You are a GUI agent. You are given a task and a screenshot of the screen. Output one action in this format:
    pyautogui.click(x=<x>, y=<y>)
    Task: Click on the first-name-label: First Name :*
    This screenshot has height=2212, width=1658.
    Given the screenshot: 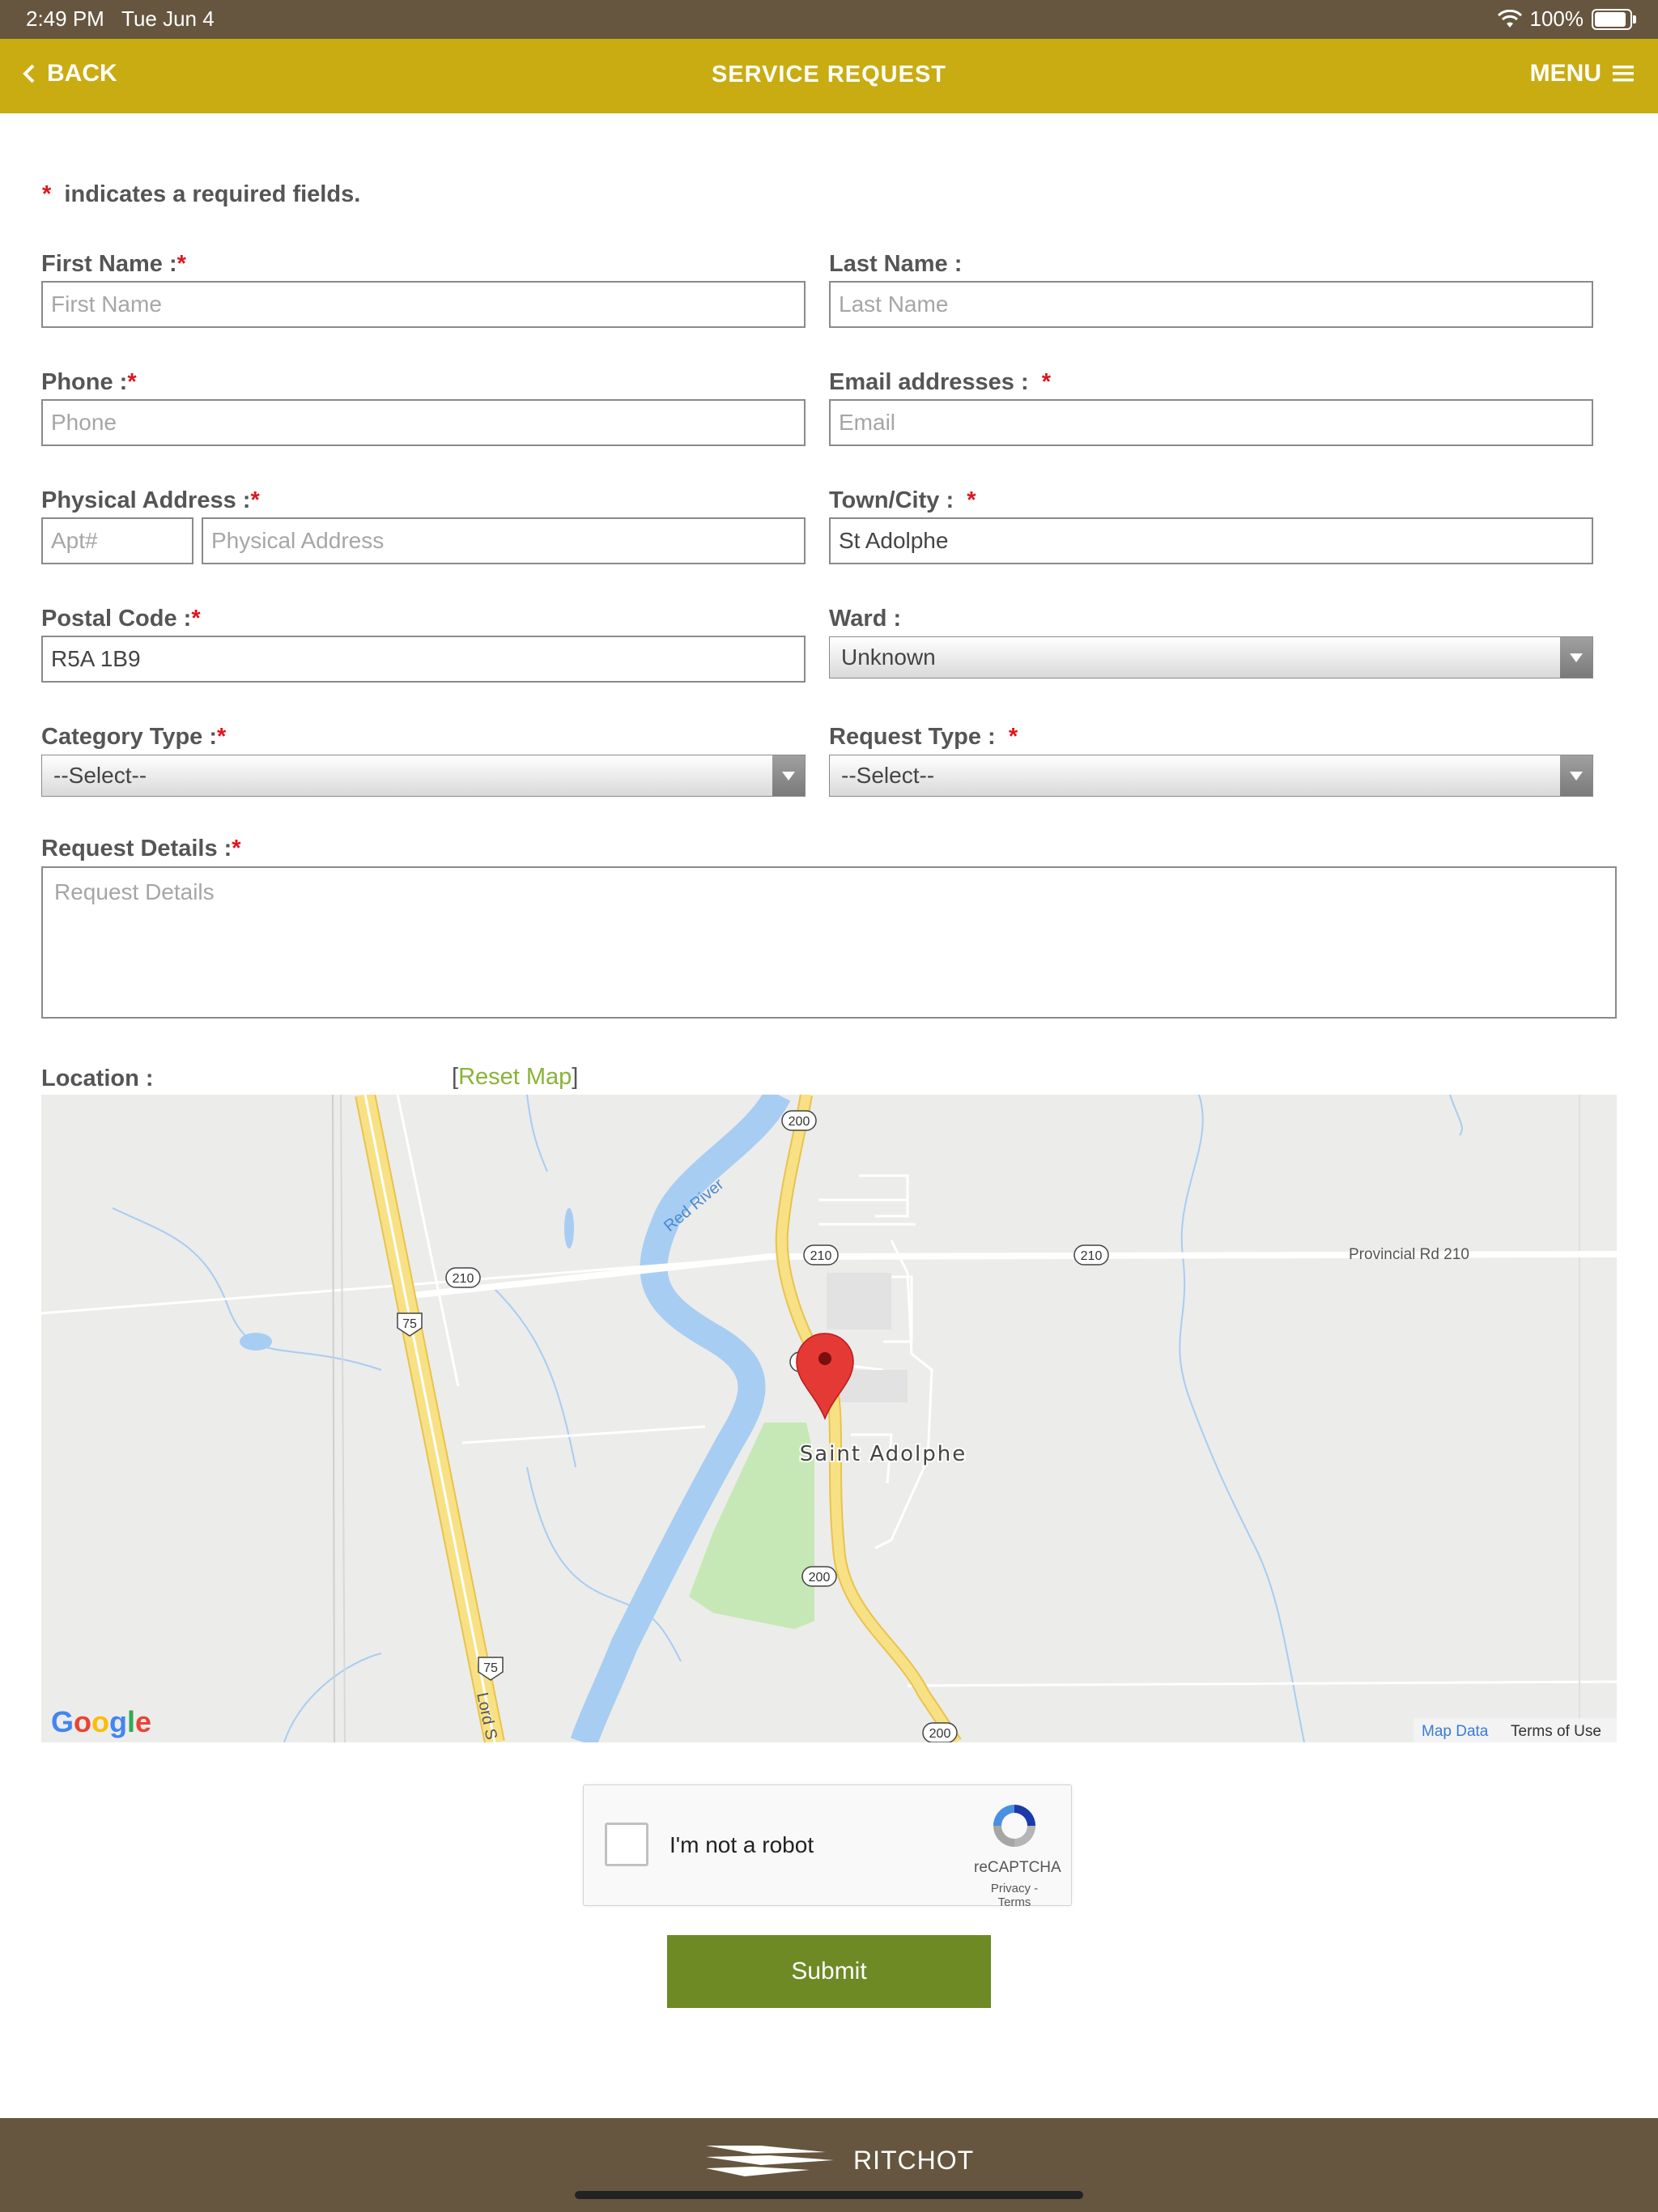 What is the action you would take?
    pyautogui.click(x=113, y=265)
    